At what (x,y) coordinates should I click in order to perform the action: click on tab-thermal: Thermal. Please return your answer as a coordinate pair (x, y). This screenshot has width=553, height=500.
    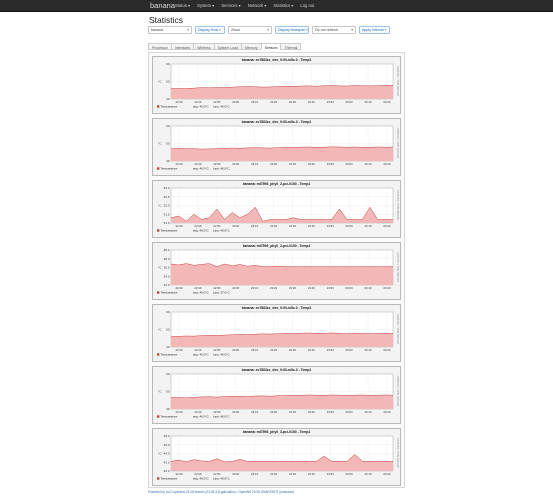
    Looking at the image, I should click on (291, 46).